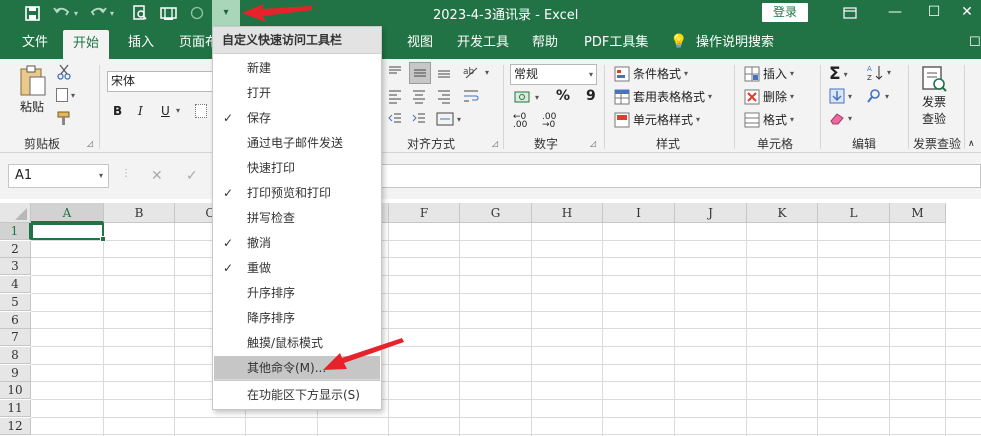 Image resolution: width=981 pixels, height=436 pixels. What do you see at coordinates (363, 354) in the screenshot?
I see `red-arrow-menu` at bounding box center [363, 354].